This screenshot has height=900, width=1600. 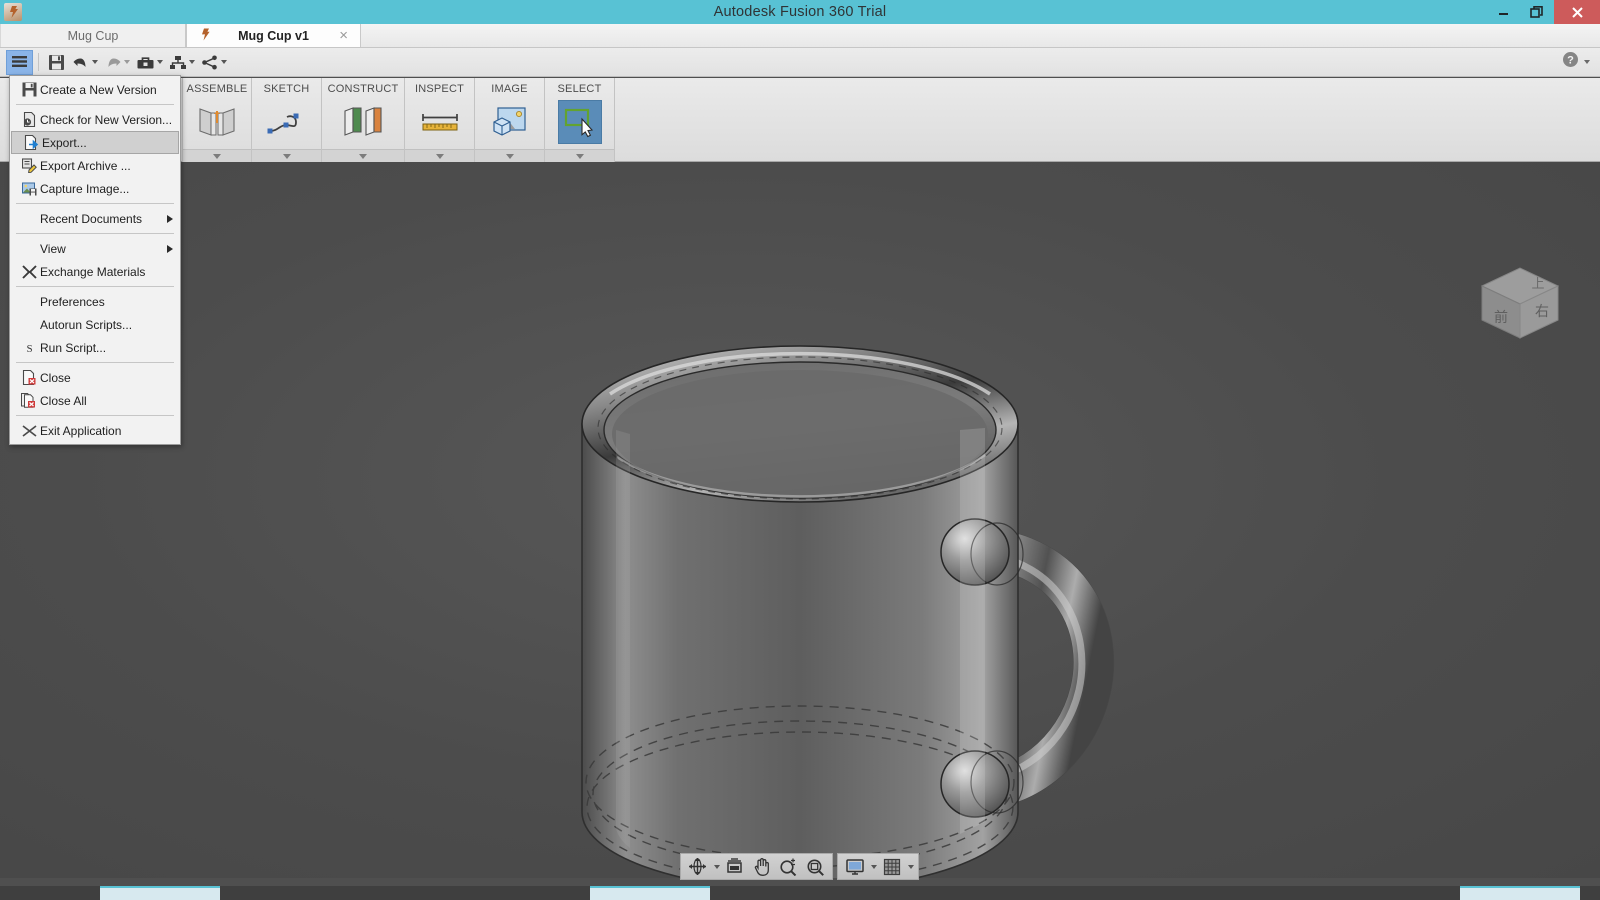 What do you see at coordinates (95, 301) in the screenshot?
I see `menu-item-preferences: Preferences` at bounding box center [95, 301].